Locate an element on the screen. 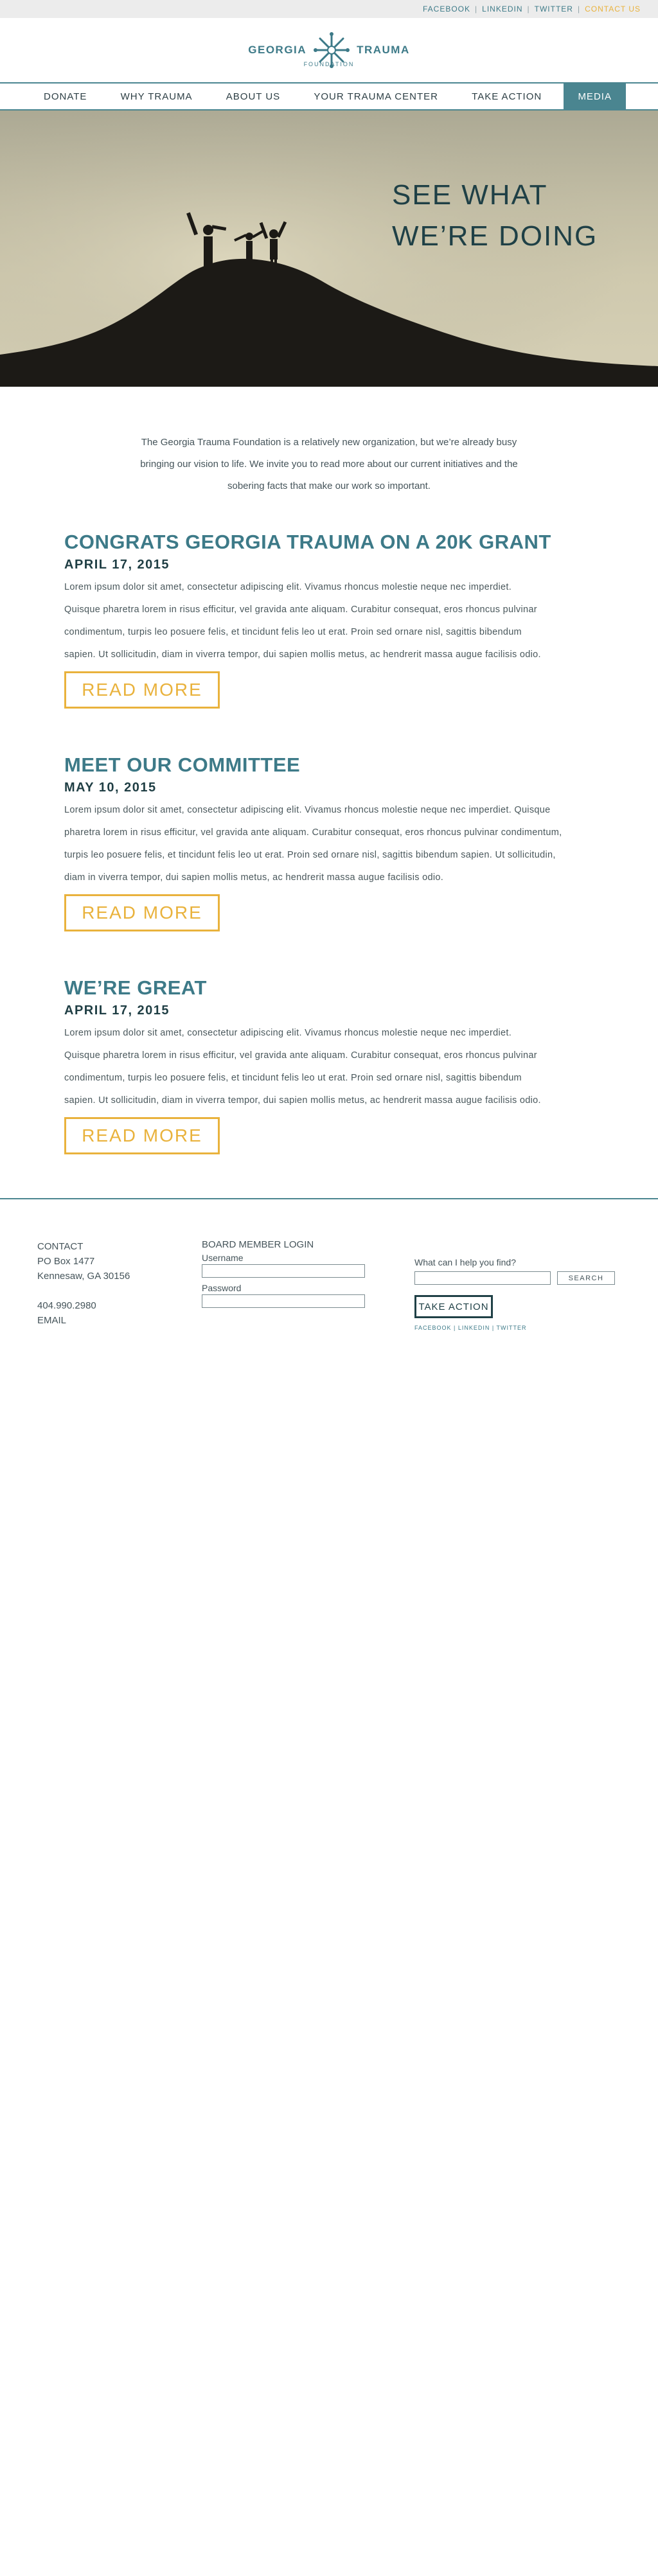  hero-heading: SEE WHAT WE’RE DOING is located at coordinates (507, 216).